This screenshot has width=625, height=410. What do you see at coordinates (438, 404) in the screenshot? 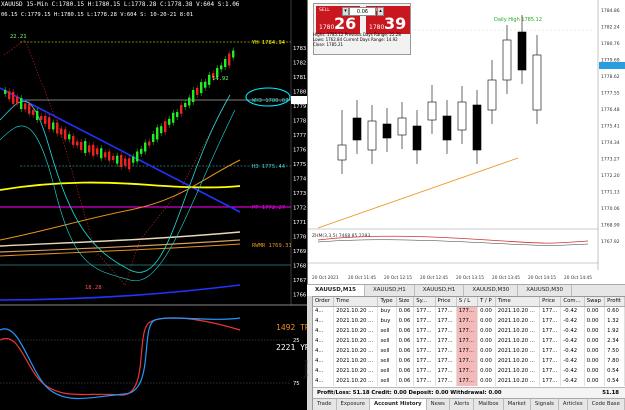
I see `terminal-tab: News` at bounding box center [438, 404].